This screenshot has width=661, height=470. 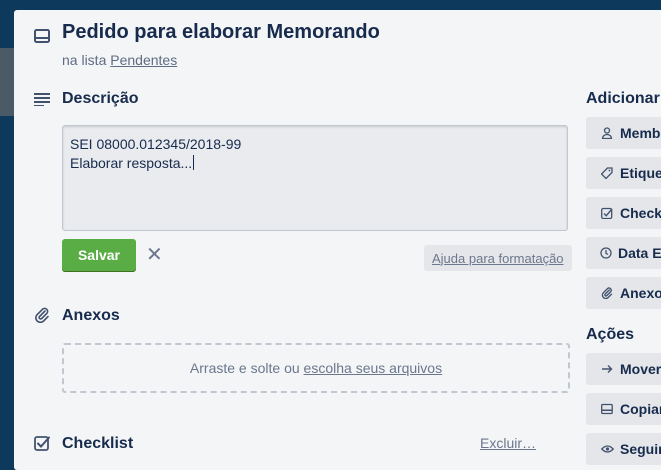 I want to click on attachments-heading: Anexos, so click(x=91, y=315).